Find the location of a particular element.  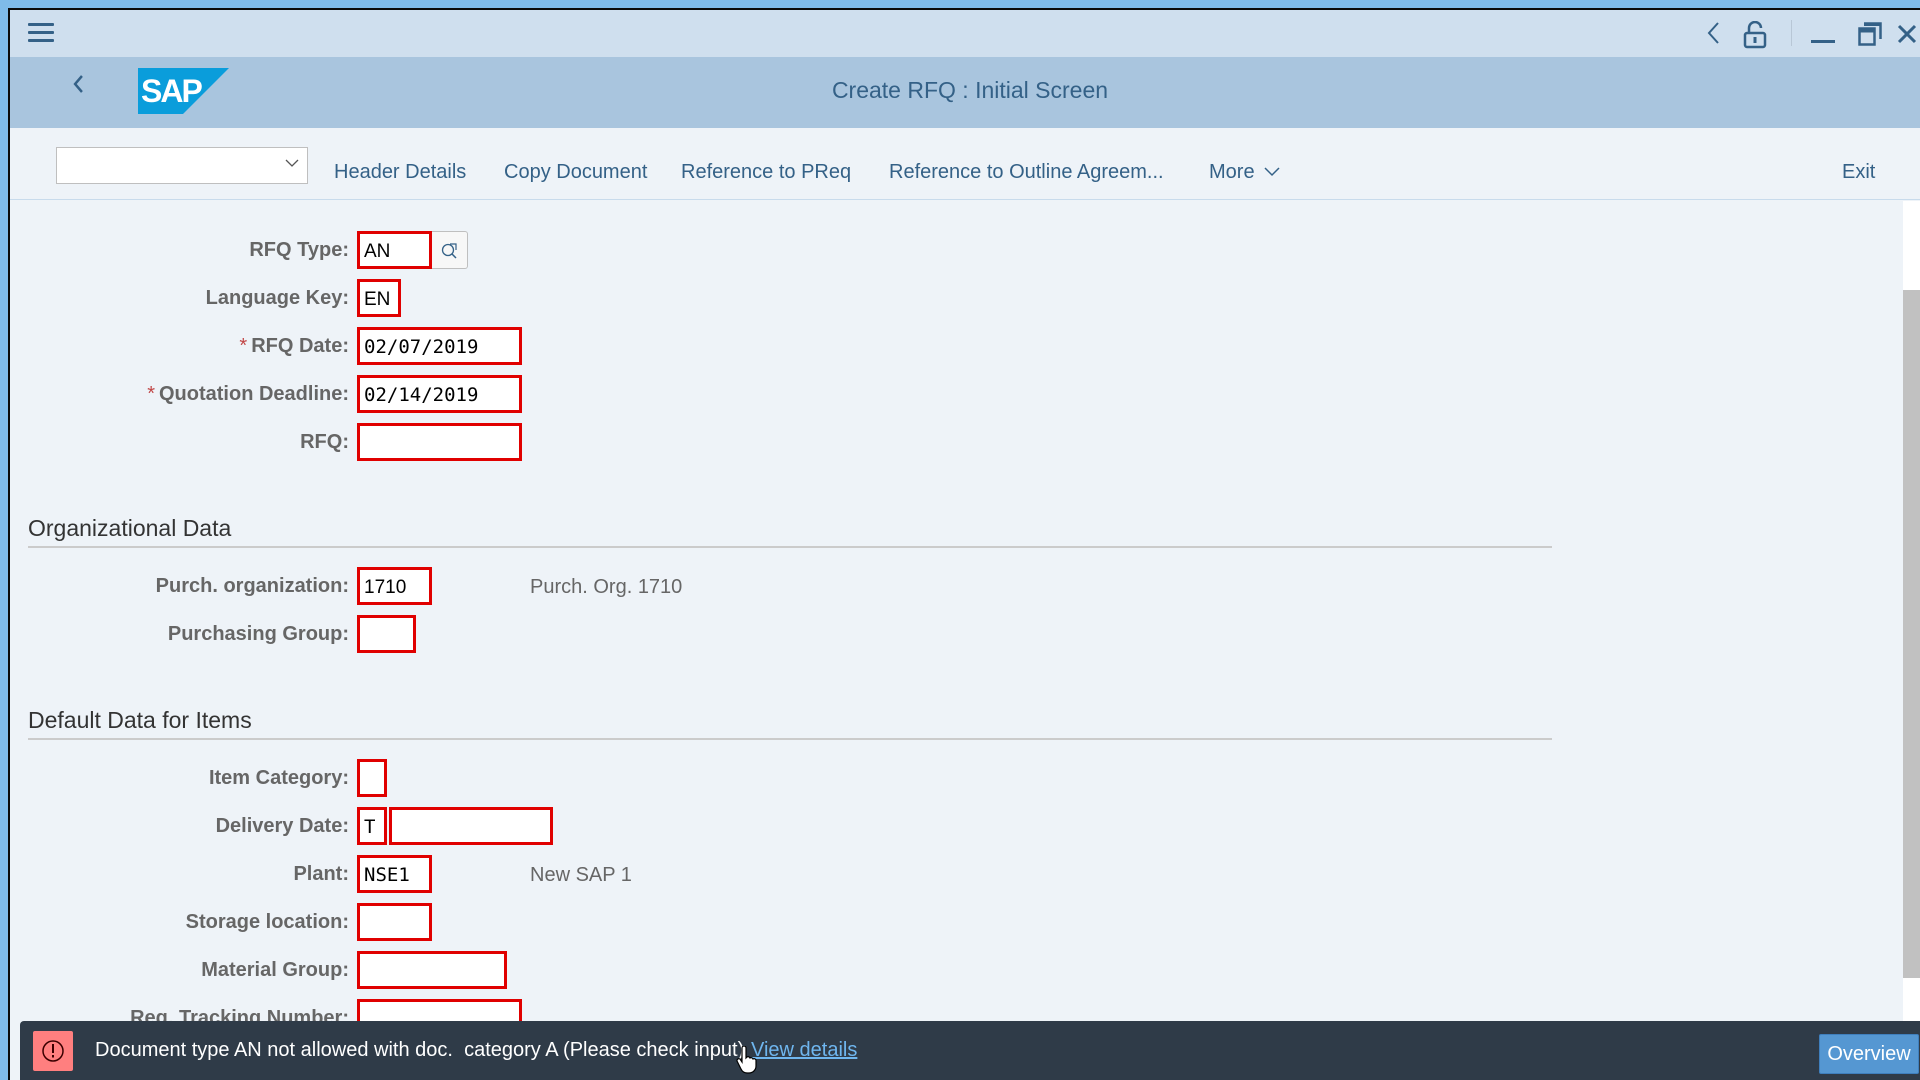

rfq-type-value-help-button is located at coordinates (450, 250).